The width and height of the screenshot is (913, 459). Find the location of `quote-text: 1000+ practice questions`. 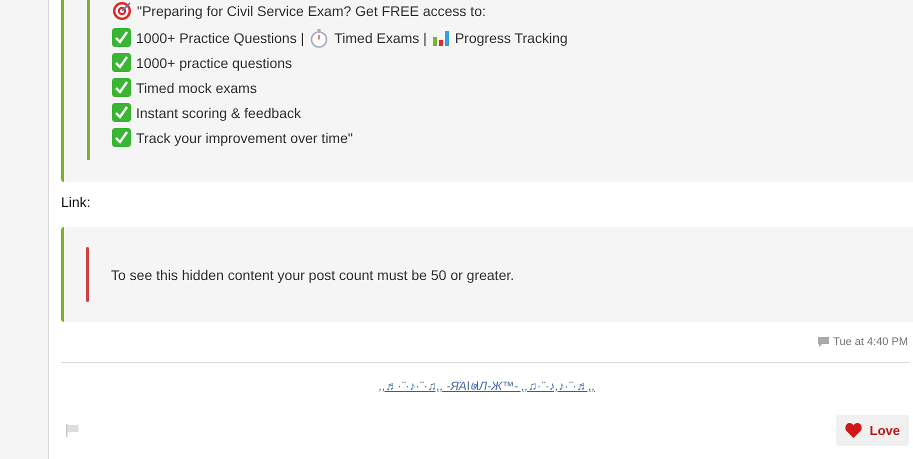

quote-text: 1000+ practice questions is located at coordinates (214, 62).